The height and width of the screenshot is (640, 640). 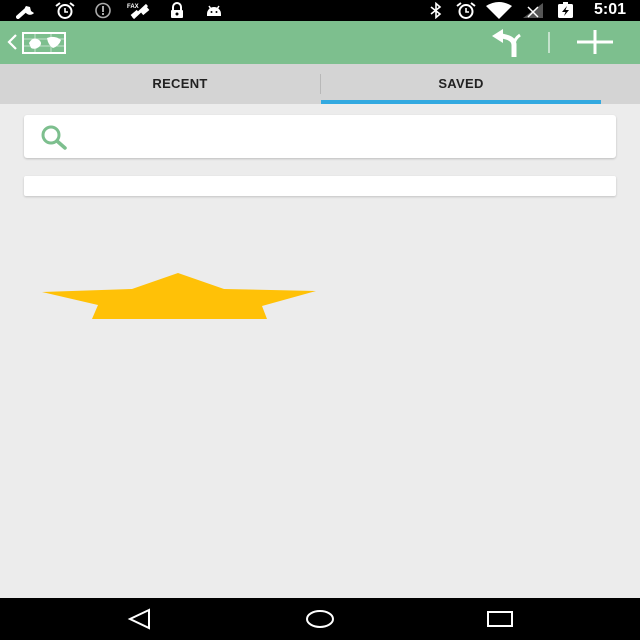 I want to click on wifi-icon, so click(x=499, y=10).